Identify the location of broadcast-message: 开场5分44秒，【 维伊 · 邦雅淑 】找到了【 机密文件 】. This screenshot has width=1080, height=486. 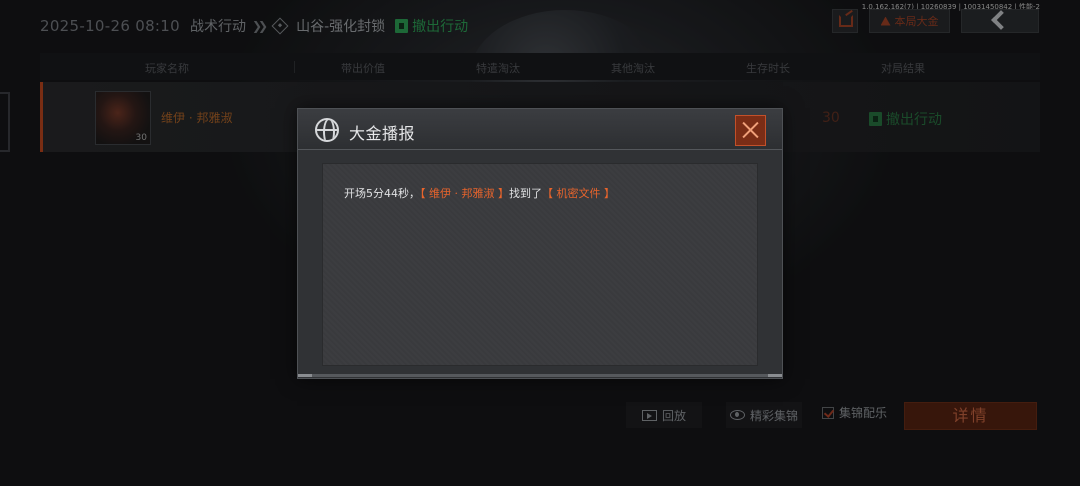
(479, 193).